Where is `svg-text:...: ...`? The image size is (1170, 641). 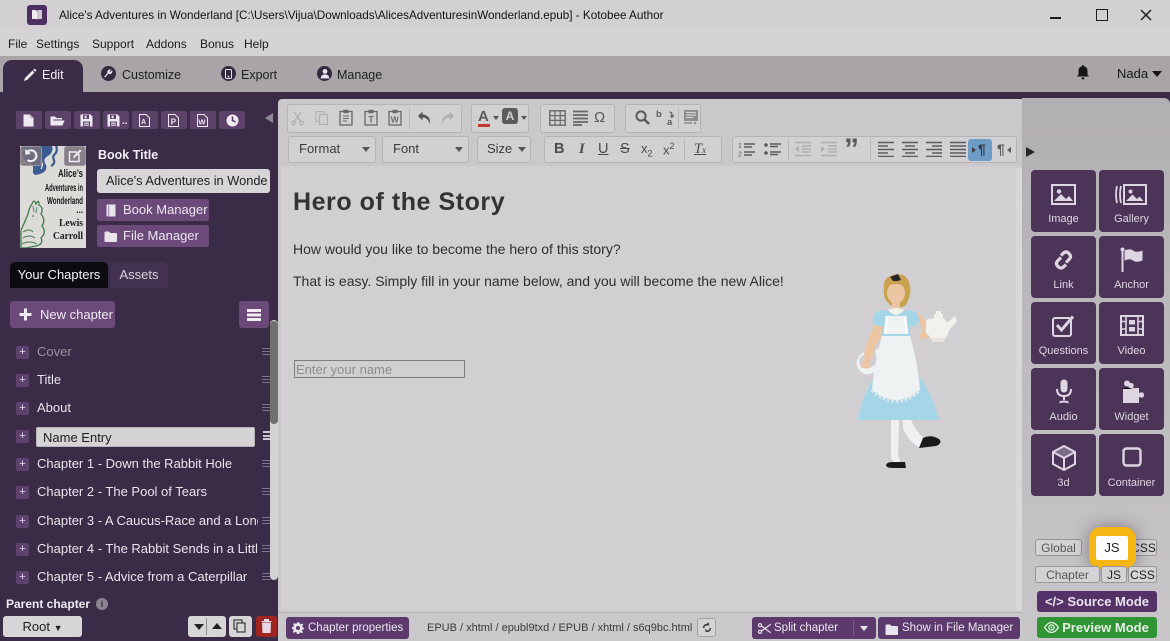
svg-text:...: ... is located at coordinates (79, 210).